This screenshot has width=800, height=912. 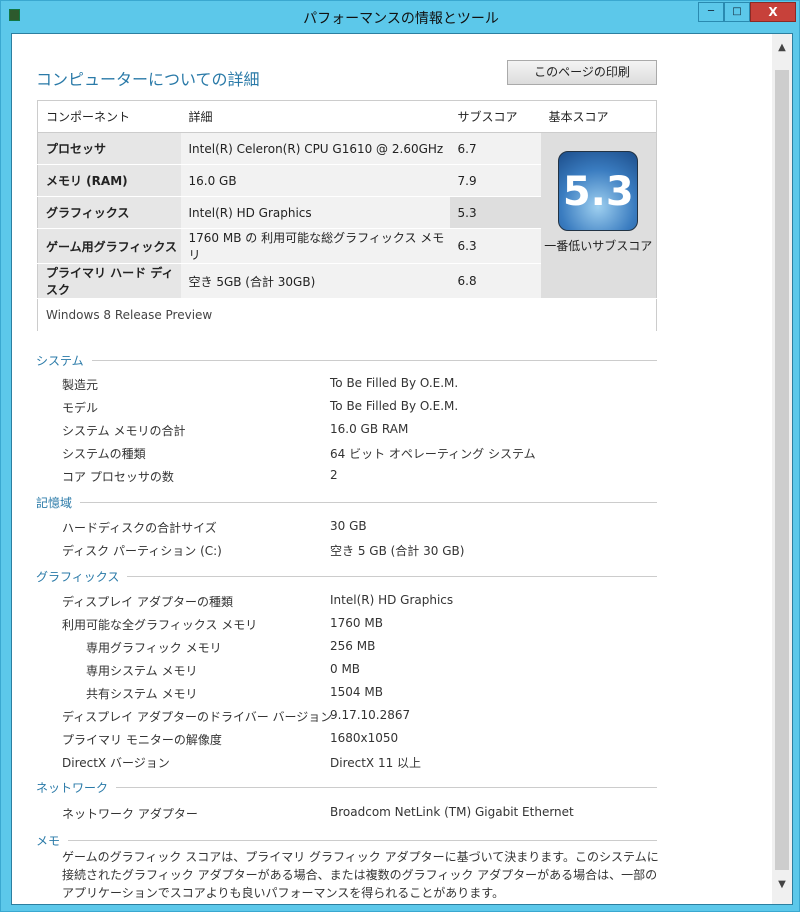 I want to click on detail: Intel(R) Celeron(R) CPU G1610 @ 2.60GHz, so click(x=315, y=148).